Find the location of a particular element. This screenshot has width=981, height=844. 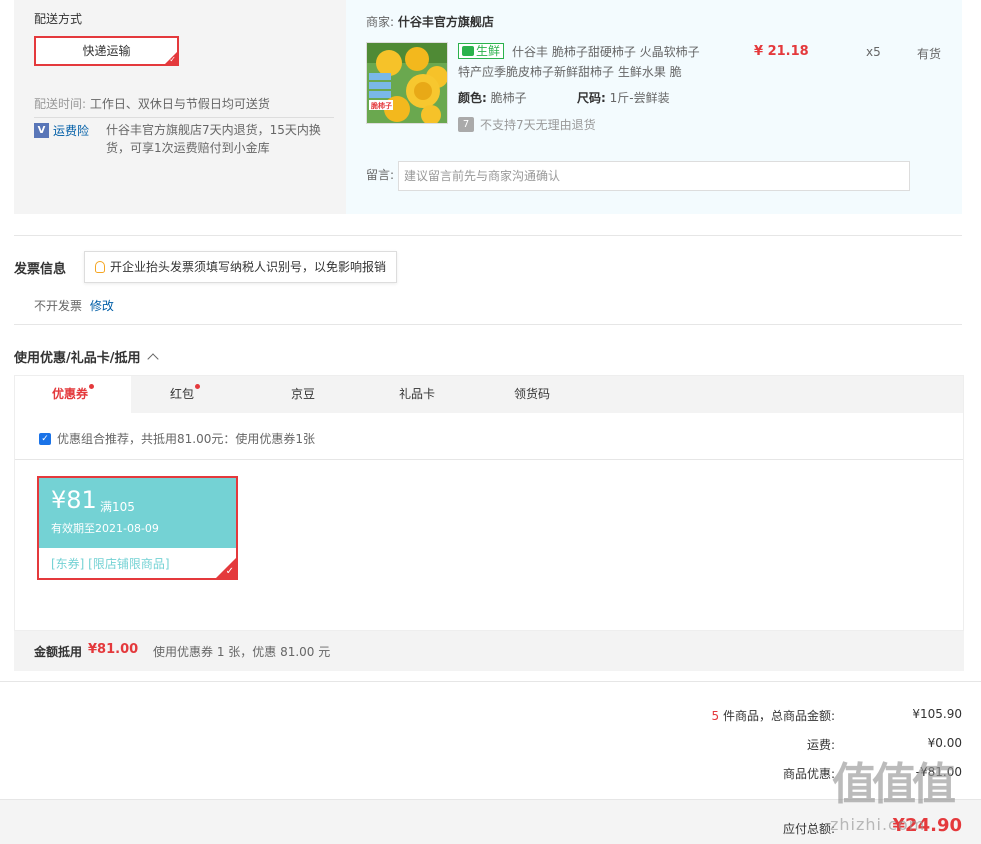

discount-summary: 金额抵用 ¥81.00 使用优惠券 1 张，优惠 81.00 元 is located at coordinates (489, 651).